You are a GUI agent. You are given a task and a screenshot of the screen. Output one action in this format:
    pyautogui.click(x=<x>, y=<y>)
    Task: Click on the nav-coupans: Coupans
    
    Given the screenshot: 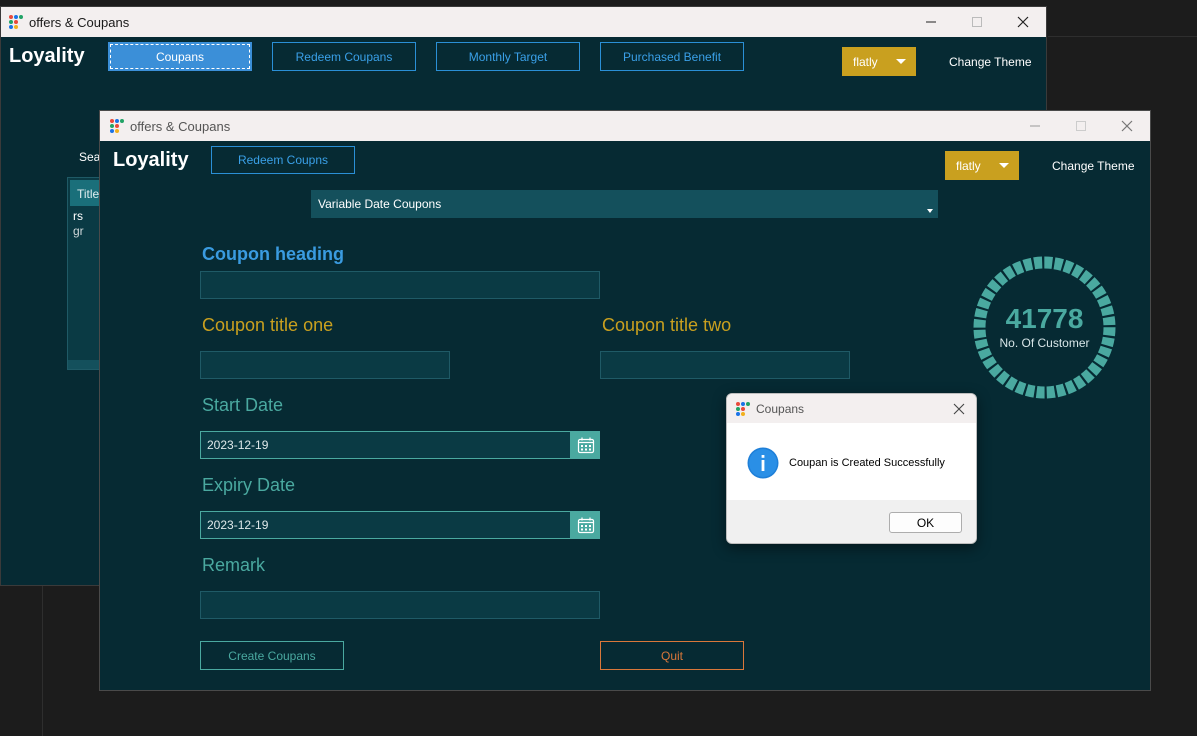 What is the action you would take?
    pyautogui.click(x=180, y=56)
    